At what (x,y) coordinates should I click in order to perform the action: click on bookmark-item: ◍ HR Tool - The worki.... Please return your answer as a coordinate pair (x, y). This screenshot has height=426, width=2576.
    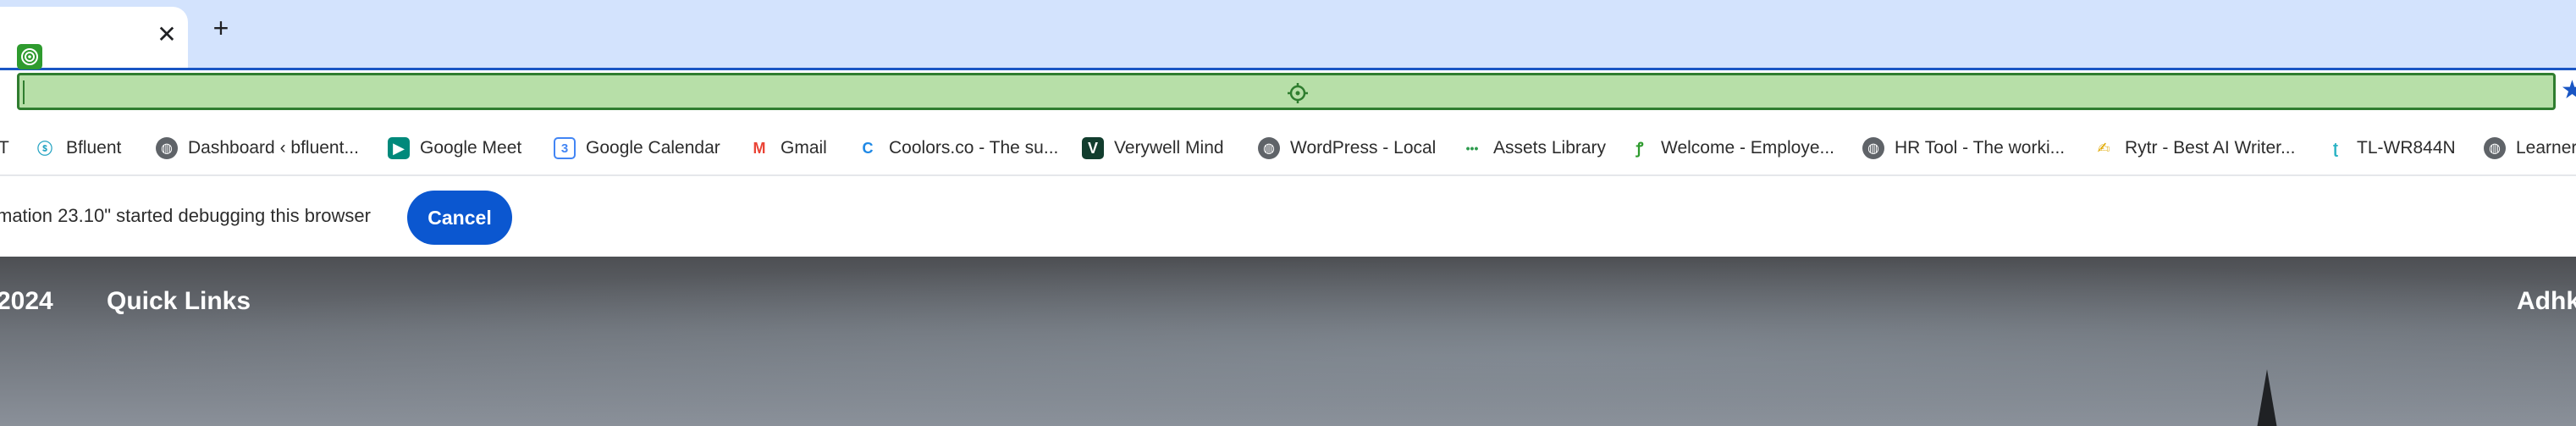
    Looking at the image, I should click on (1963, 148).